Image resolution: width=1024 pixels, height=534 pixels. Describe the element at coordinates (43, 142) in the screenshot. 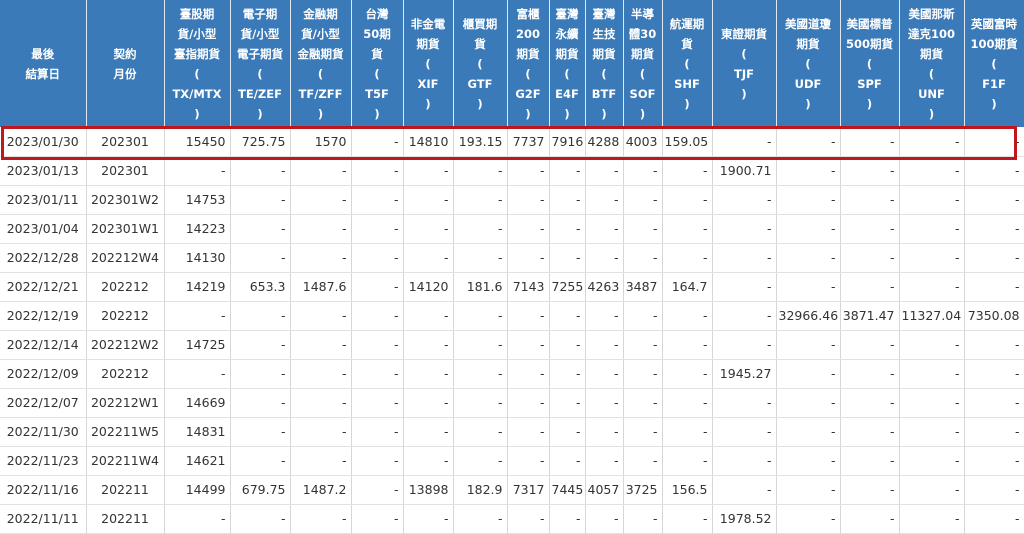

I see `table-cell: 2023/01/30` at that location.